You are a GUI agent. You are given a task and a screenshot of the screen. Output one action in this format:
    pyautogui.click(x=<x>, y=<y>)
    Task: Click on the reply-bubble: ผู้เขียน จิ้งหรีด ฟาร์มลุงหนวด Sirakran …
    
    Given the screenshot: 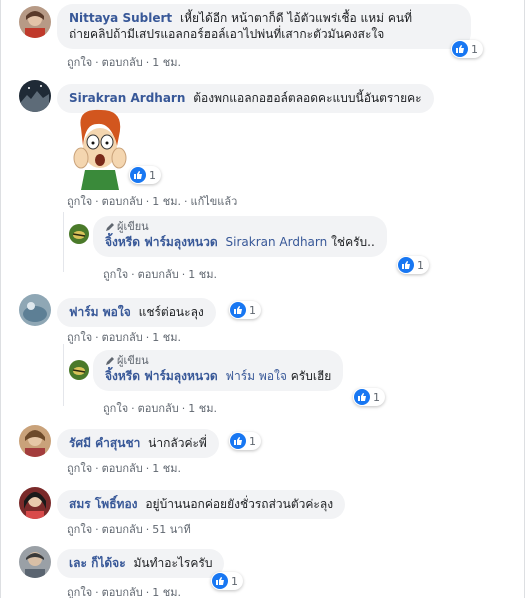 What is the action you would take?
    pyautogui.click(x=240, y=236)
    